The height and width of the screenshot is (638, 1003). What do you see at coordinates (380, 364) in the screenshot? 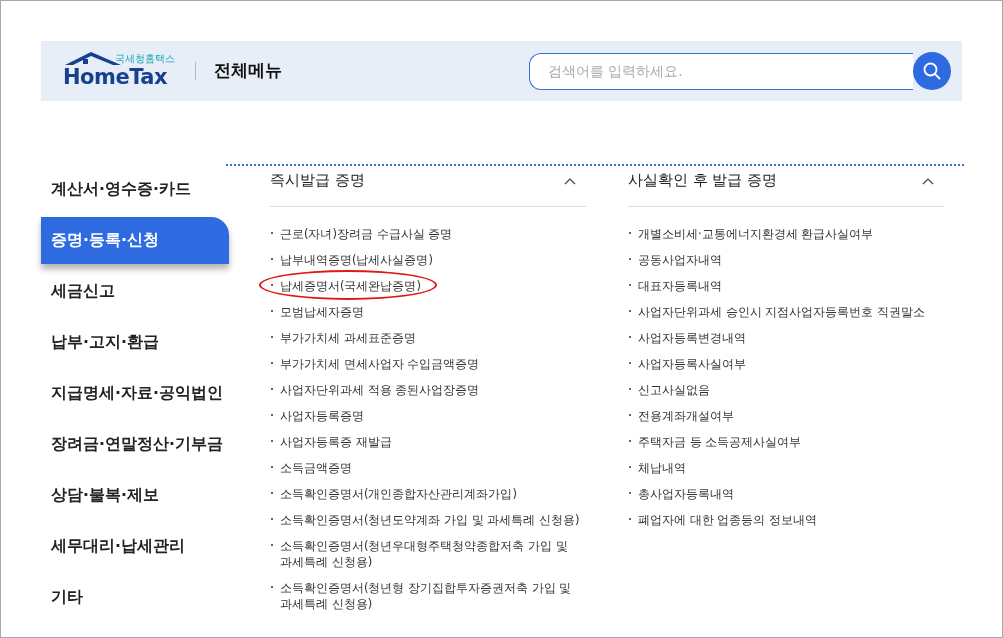
I see `menu-link: 부가가치세 면세사업자 수입금액증명` at bounding box center [380, 364].